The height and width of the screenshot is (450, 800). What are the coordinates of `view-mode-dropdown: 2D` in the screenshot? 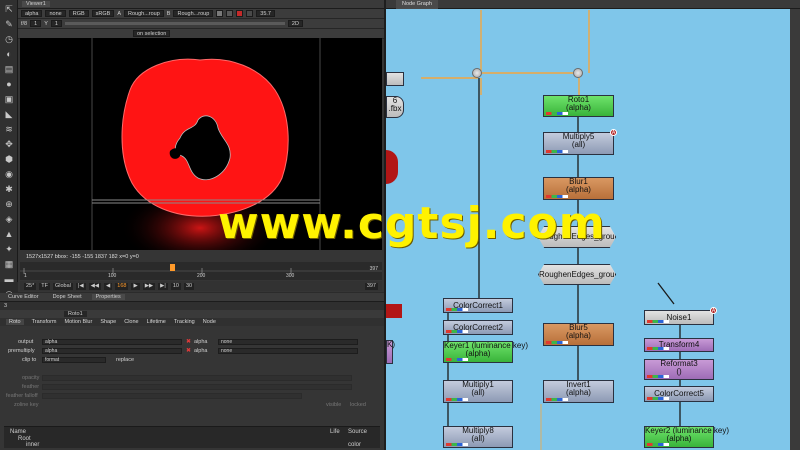 It's located at (295, 23).